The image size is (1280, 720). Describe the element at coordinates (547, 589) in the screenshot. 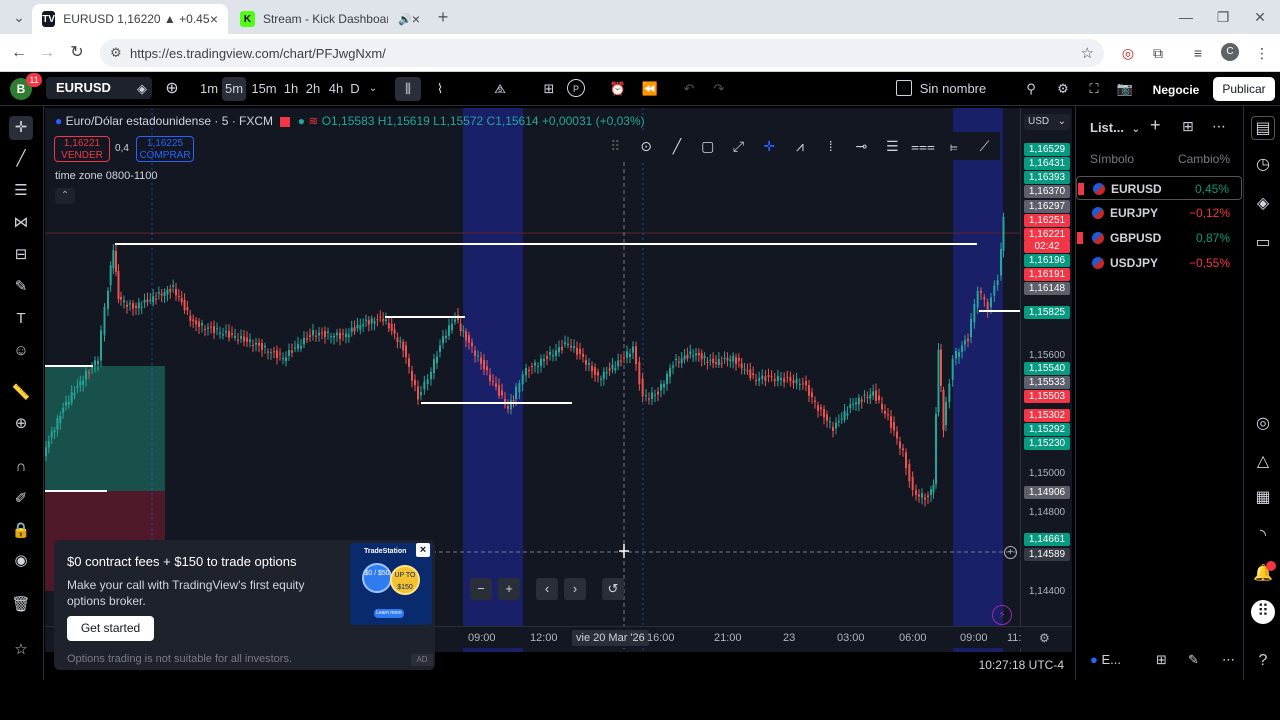

I see `scroll-left-icon: ‹` at that location.